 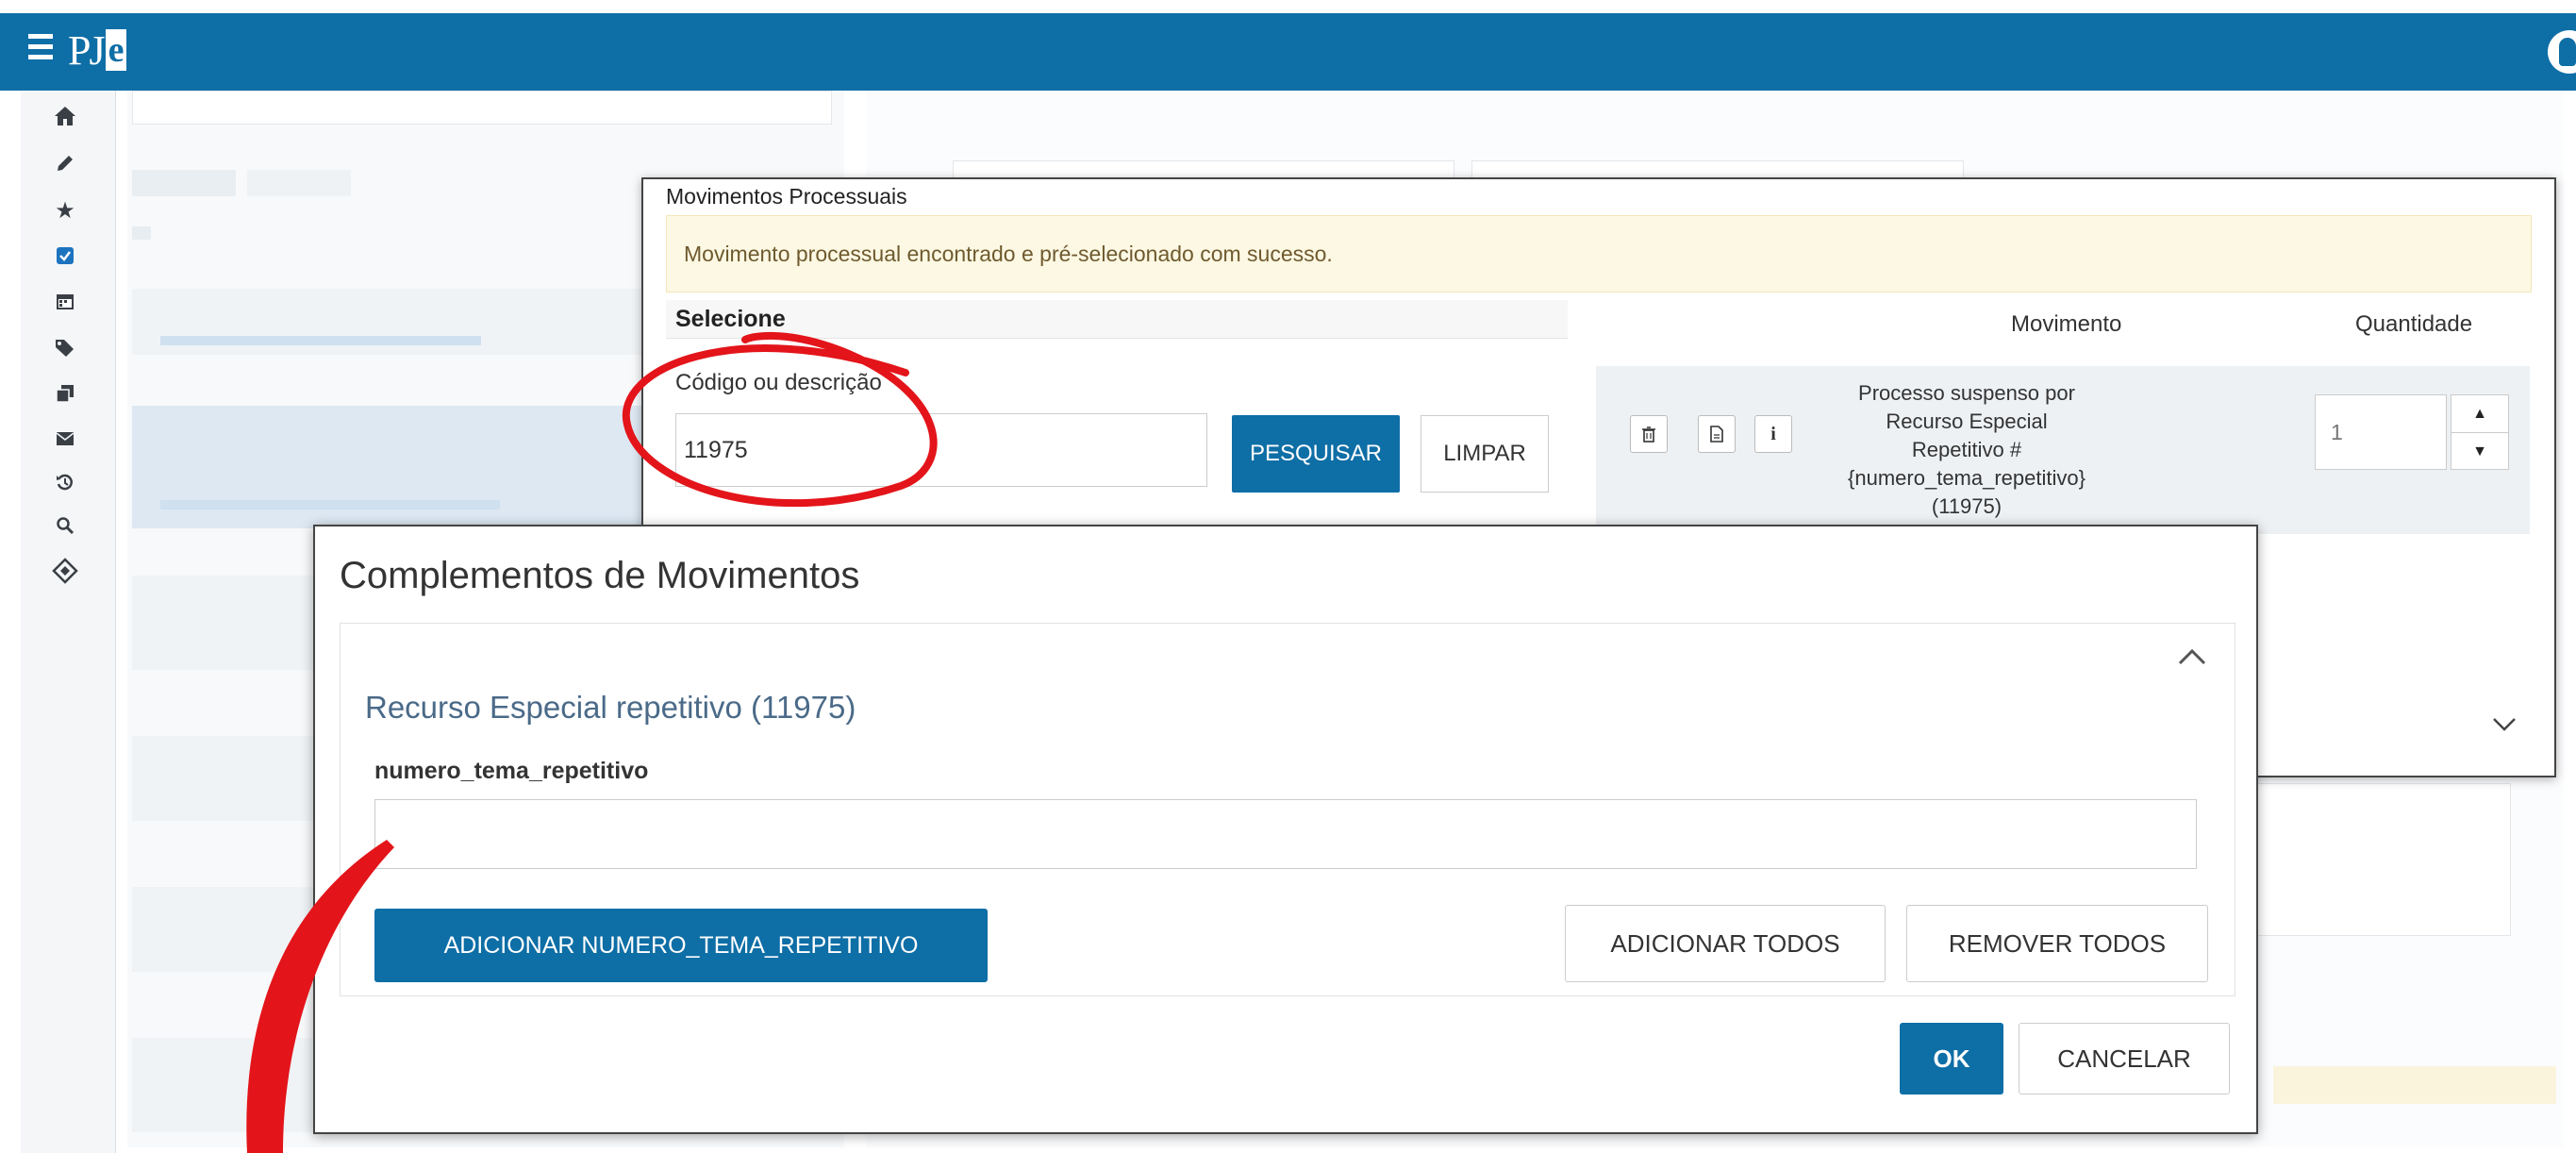 What do you see at coordinates (65, 301) in the screenshot?
I see `calendar-icon` at bounding box center [65, 301].